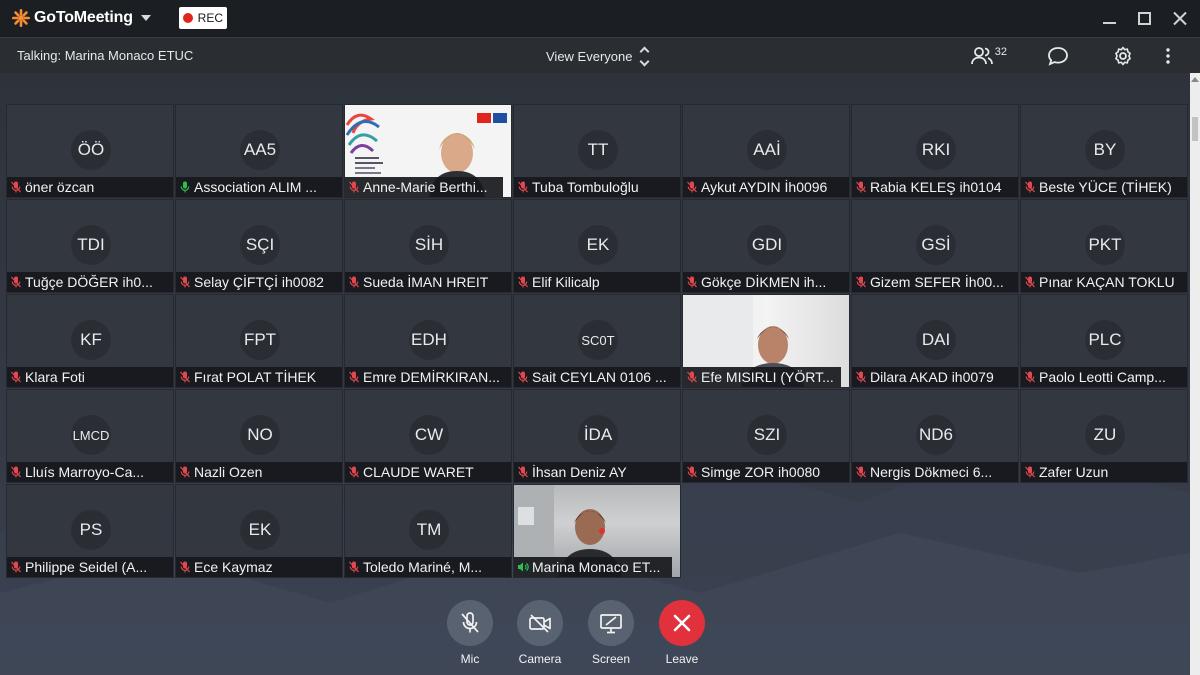  I want to click on participant-tile: EK Elif Kilicalp, so click(597, 246).